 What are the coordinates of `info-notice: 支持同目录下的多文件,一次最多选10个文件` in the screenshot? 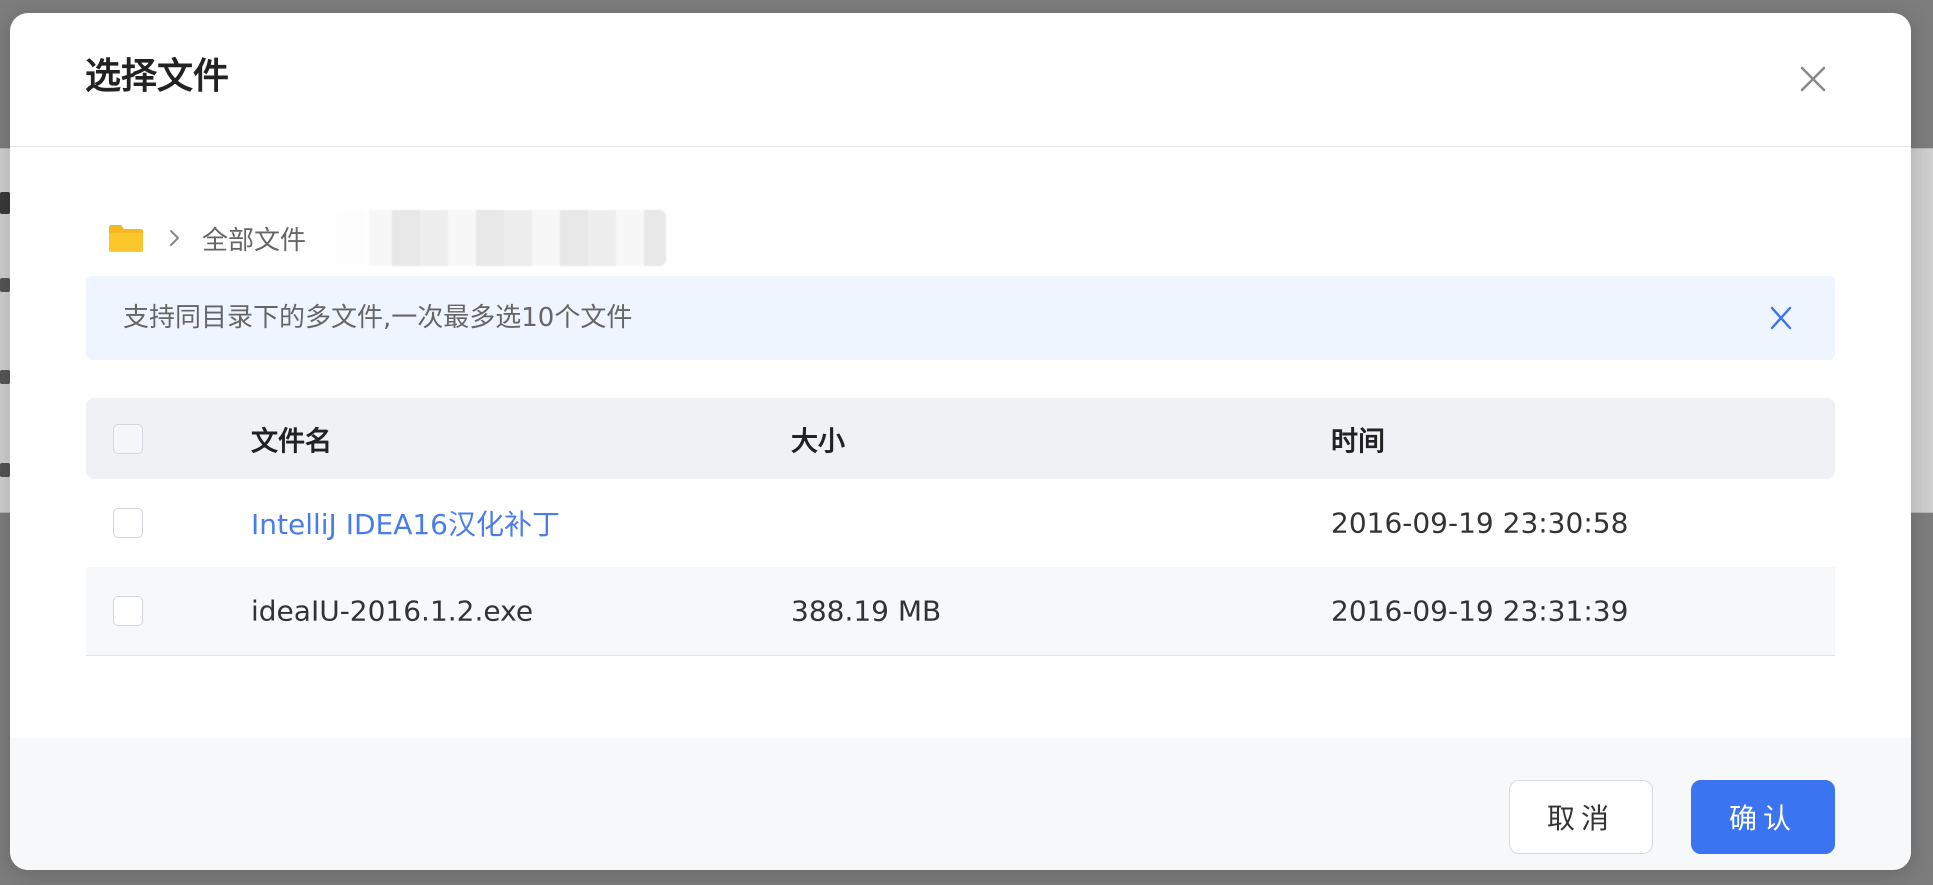 It's located at (960, 318).